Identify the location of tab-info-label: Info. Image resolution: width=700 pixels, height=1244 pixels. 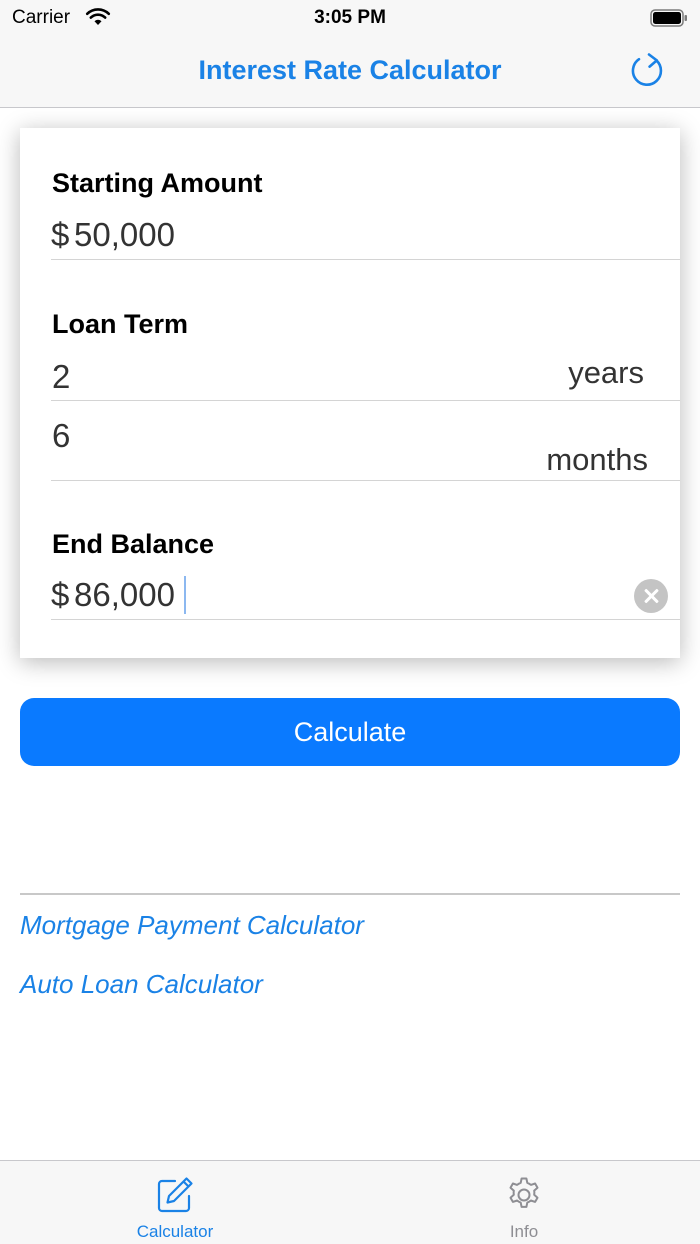
(524, 1231).